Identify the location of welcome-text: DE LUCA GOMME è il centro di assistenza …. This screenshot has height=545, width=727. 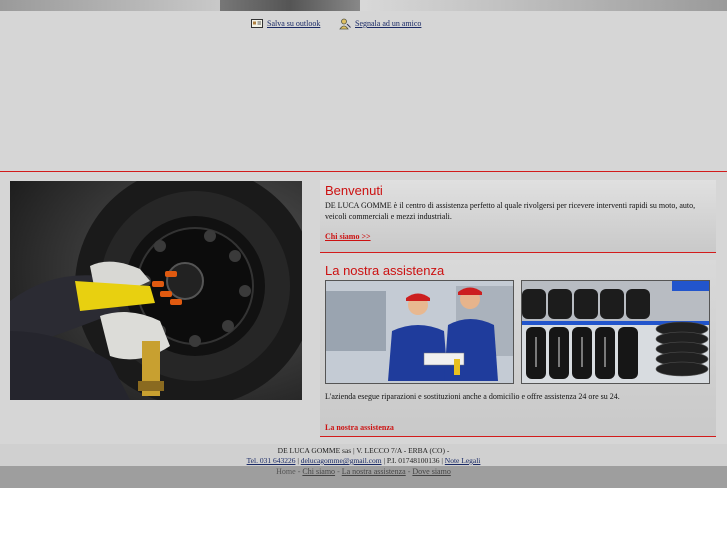
(510, 211).